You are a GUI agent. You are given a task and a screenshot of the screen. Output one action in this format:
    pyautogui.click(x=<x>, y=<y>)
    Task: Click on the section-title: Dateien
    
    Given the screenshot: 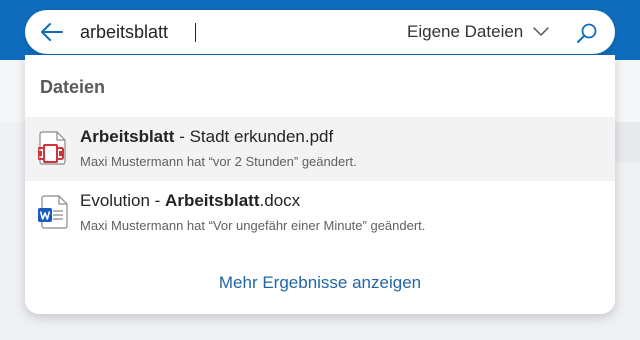 What is the action you would take?
    pyautogui.click(x=73, y=87)
    